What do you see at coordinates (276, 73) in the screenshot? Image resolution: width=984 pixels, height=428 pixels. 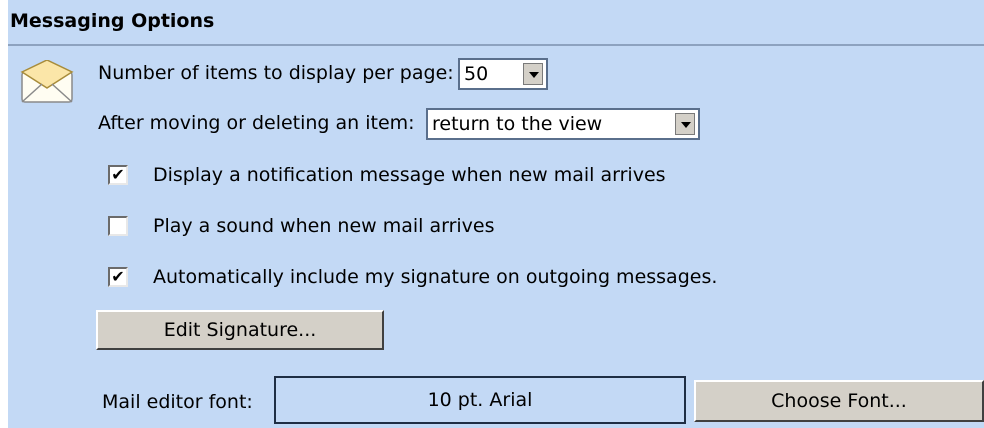 I see `items-per-page-label: Number of items to display per page:` at bounding box center [276, 73].